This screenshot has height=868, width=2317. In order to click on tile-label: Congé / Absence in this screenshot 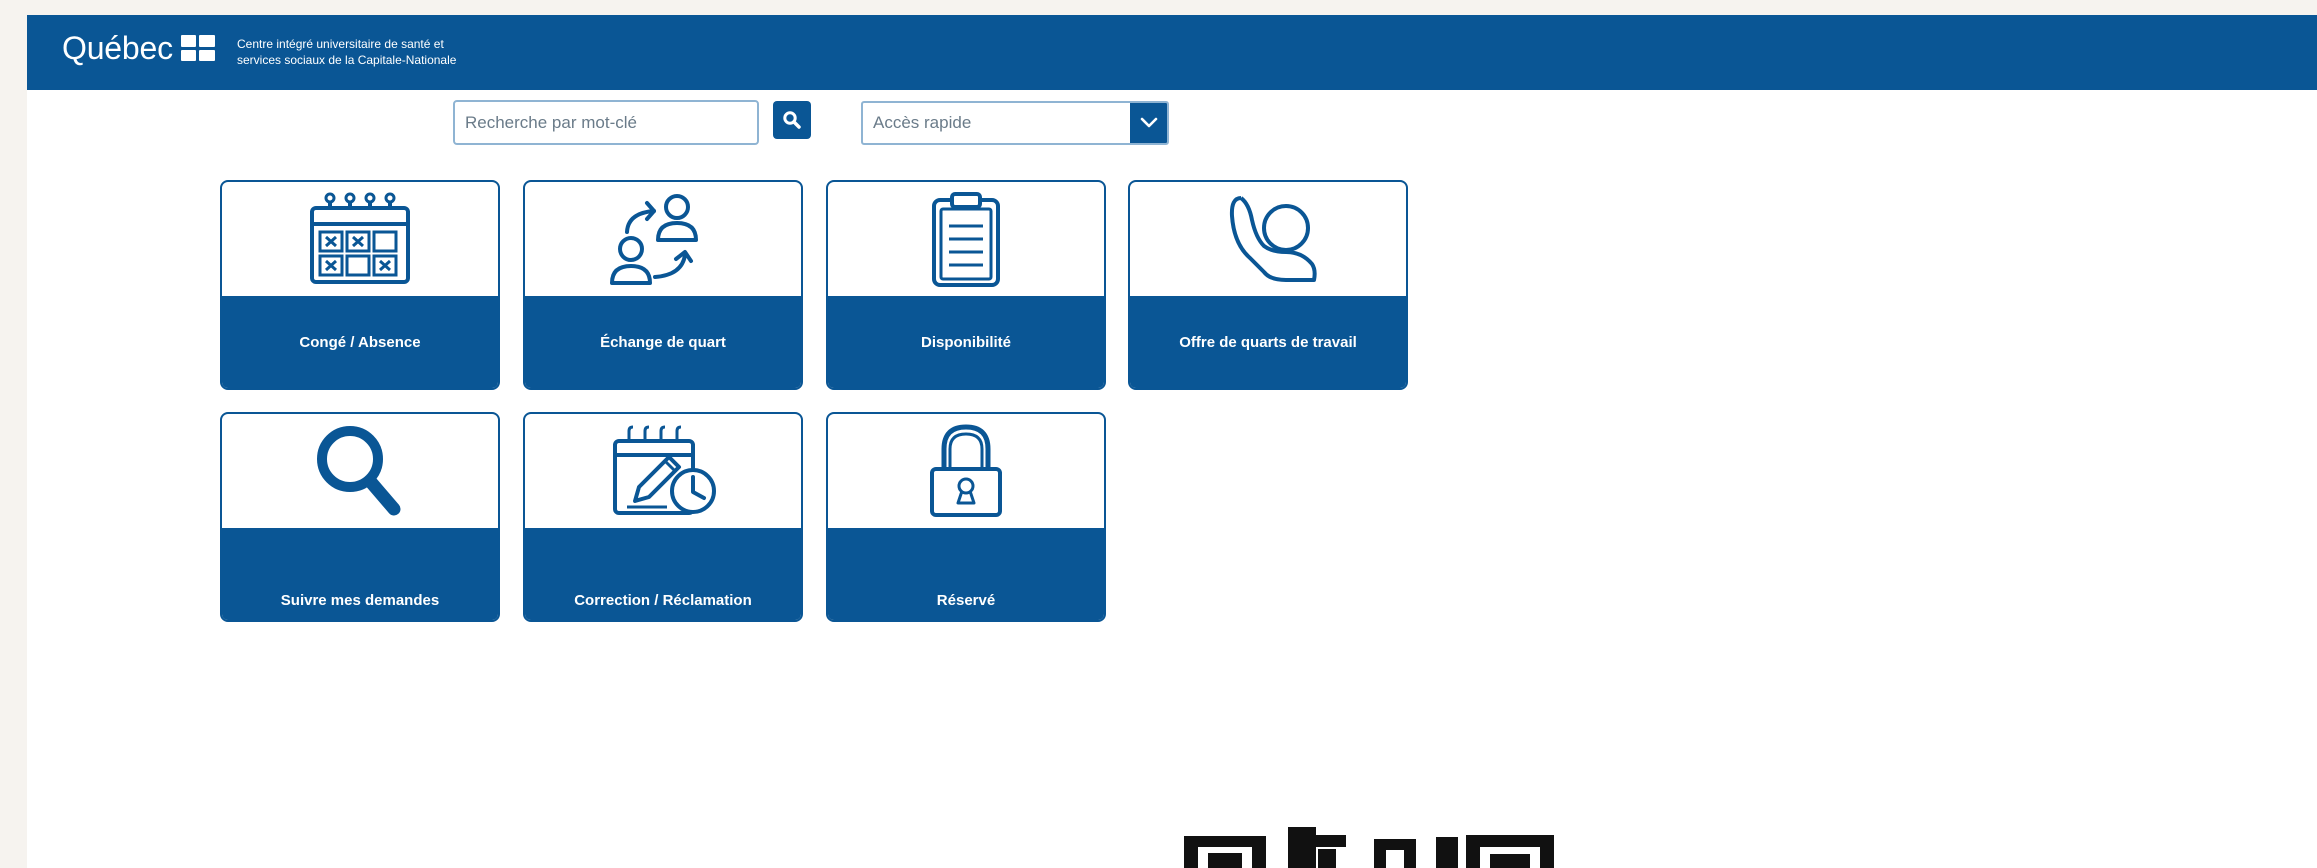, I will do `click(360, 342)`.